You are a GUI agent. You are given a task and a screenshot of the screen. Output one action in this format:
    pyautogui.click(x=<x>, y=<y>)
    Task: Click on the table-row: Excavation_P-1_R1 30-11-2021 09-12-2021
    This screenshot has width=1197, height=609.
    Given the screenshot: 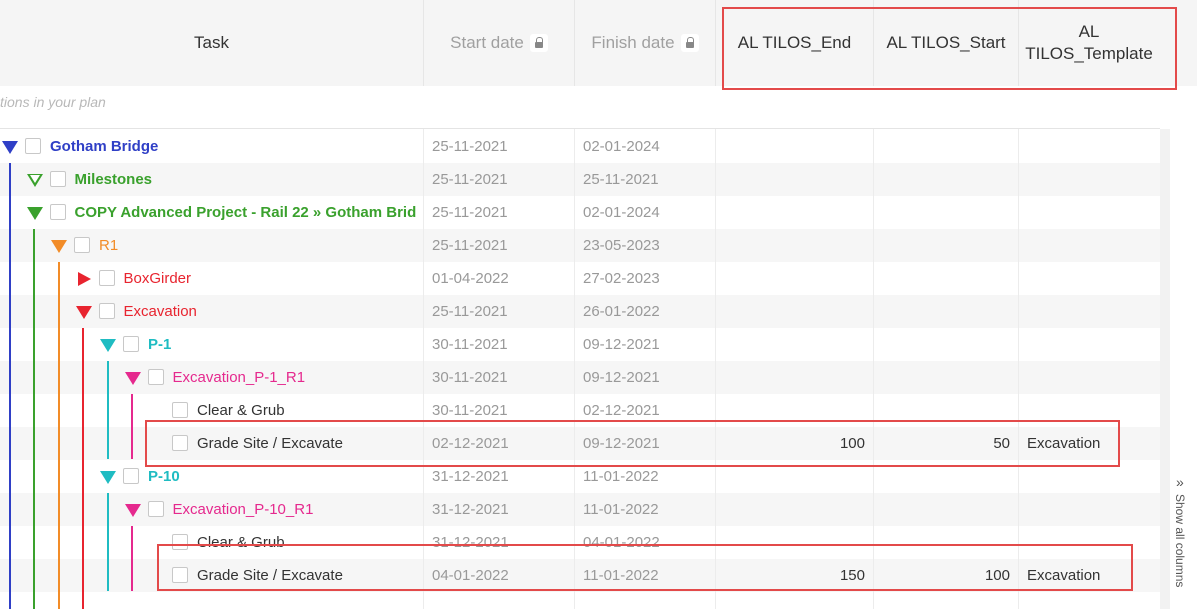 What is the action you would take?
    pyautogui.click(x=580, y=377)
    